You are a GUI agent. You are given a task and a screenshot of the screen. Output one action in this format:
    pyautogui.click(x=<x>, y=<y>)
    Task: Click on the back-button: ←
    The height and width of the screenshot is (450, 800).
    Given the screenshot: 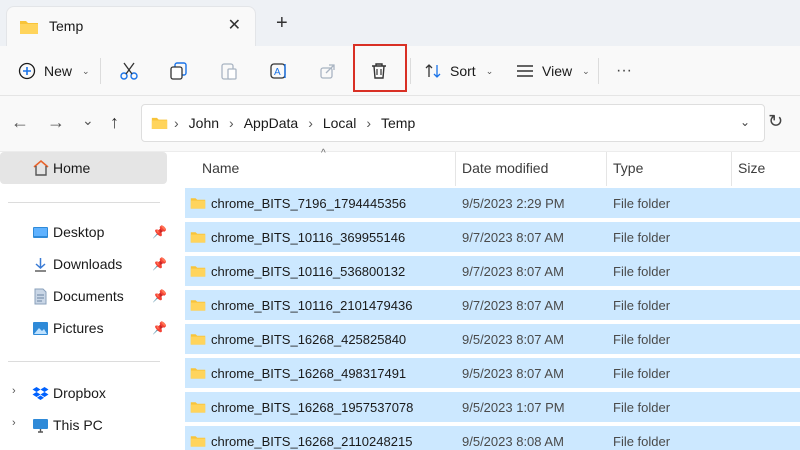 What is the action you would take?
    pyautogui.click(x=20, y=122)
    